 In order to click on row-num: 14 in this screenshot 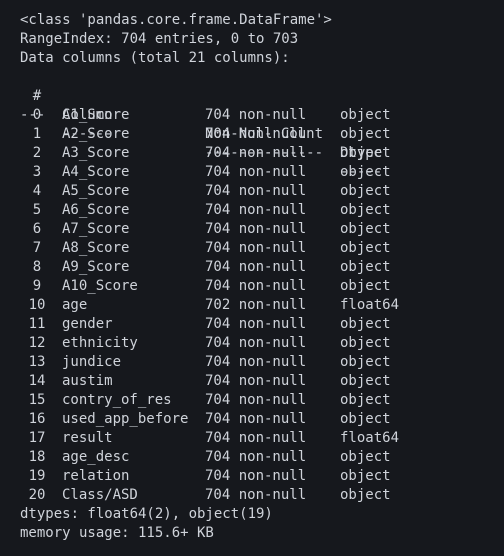, I will do `click(37, 381)`.